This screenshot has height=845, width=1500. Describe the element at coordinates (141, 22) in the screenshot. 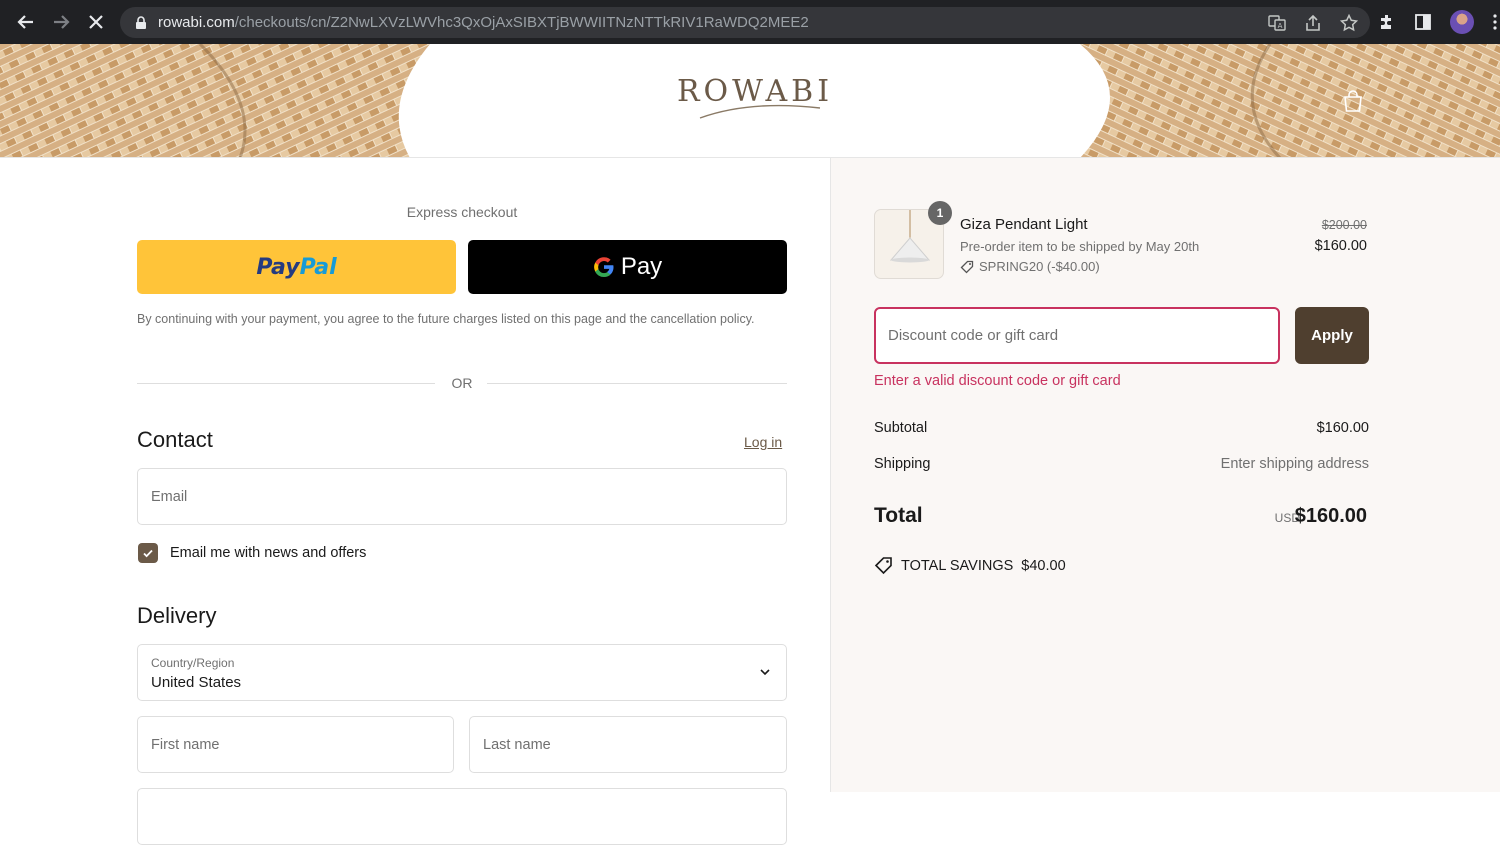

I see `lock-icon` at that location.